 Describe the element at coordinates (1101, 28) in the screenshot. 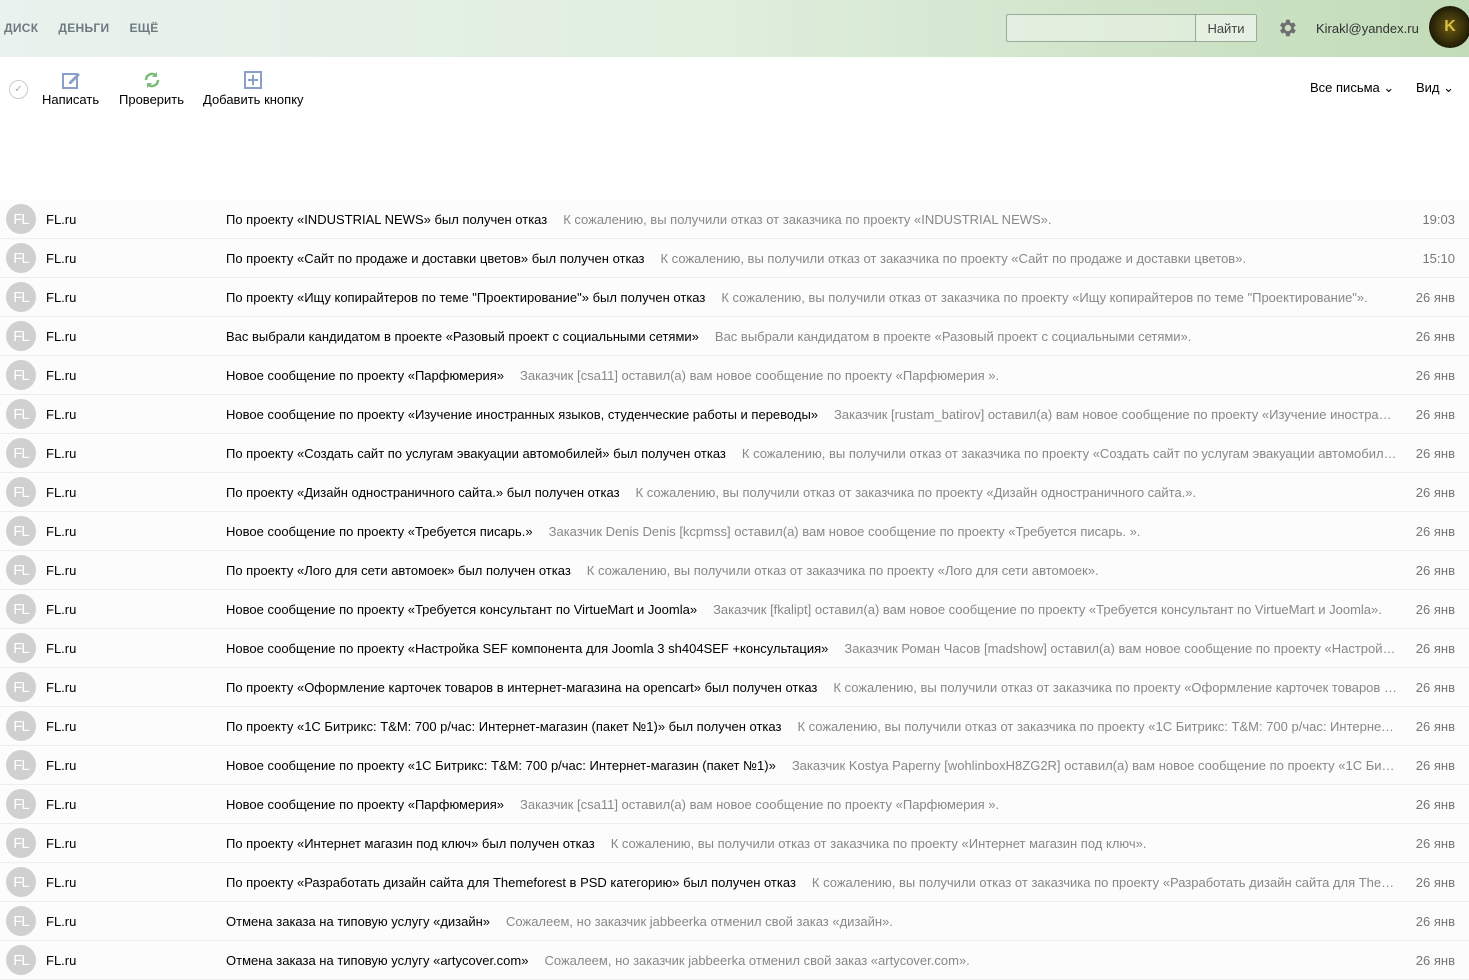

I see `search-input` at that location.